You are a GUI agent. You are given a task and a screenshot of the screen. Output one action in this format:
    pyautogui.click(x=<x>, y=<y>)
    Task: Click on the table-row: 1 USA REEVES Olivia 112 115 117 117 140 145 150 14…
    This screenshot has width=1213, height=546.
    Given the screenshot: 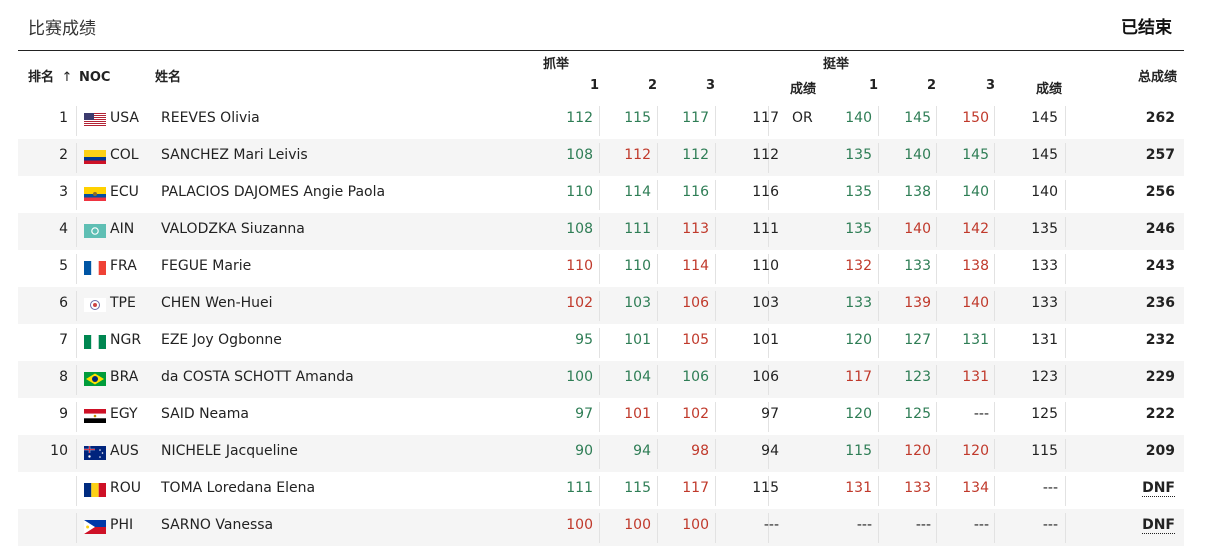 What is the action you would take?
    pyautogui.click(x=601, y=120)
    